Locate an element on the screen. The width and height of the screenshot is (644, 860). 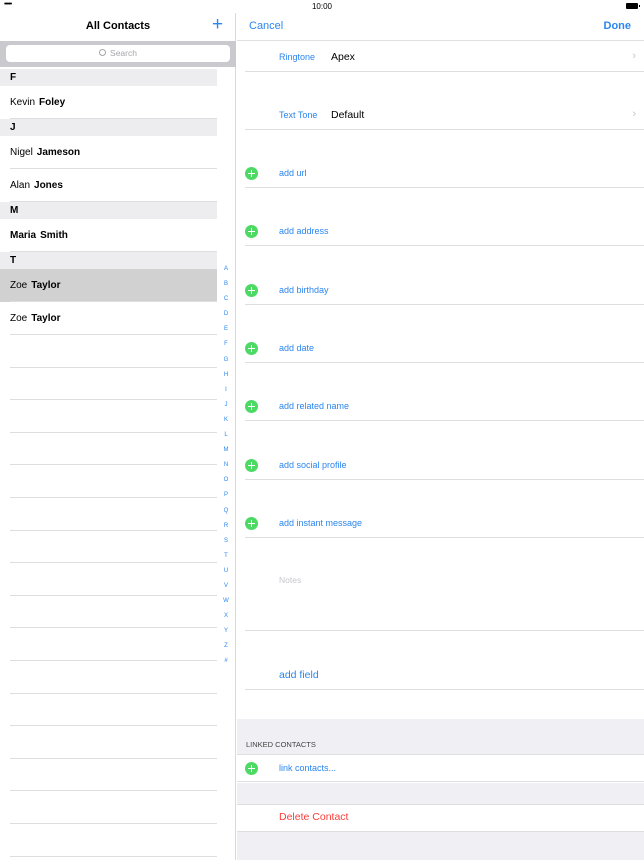
contact-row: Nigel Jameson is located at coordinates (108, 152).